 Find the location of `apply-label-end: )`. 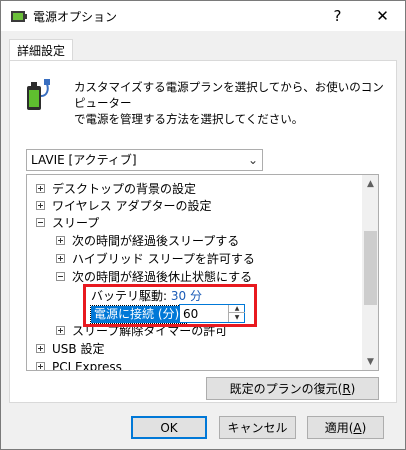

apply-label-end: ) is located at coordinates (364, 427).